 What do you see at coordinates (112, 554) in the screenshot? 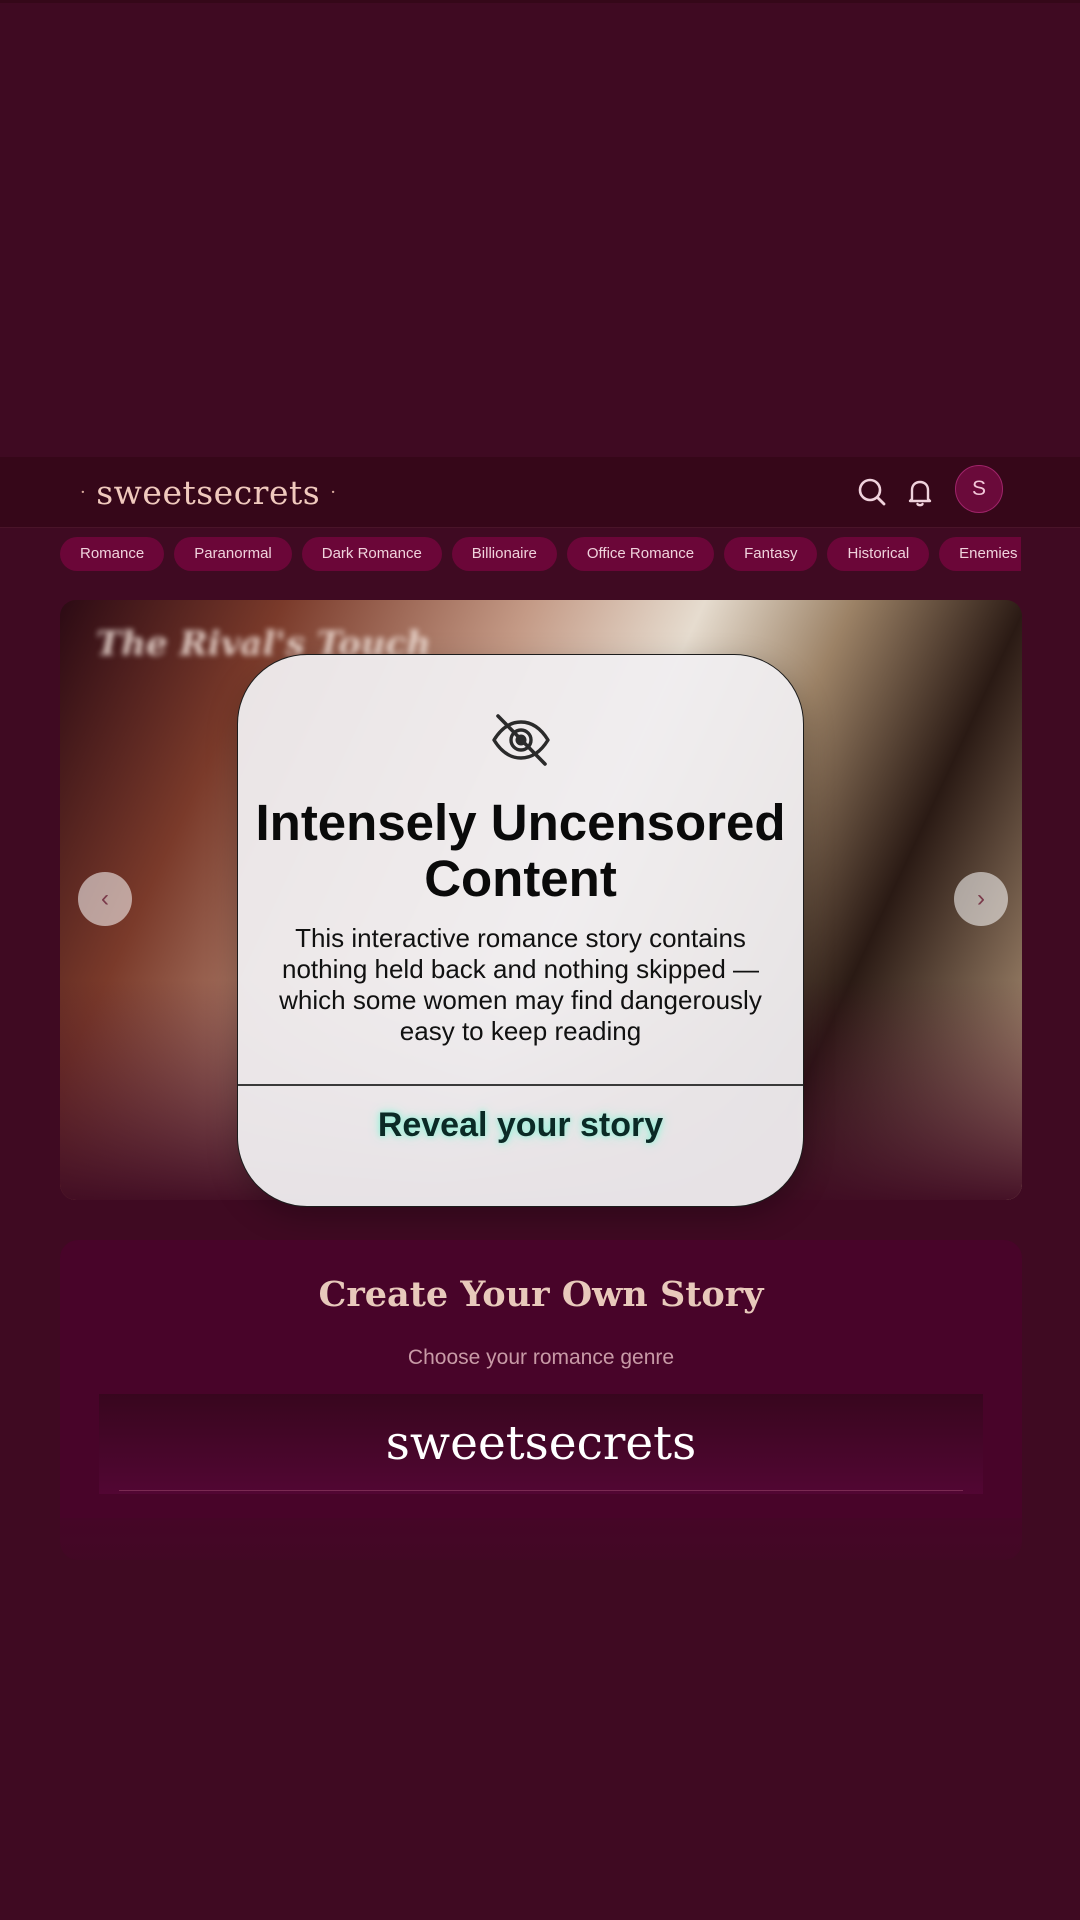
I see `genre-chip-romance: Romance` at bounding box center [112, 554].